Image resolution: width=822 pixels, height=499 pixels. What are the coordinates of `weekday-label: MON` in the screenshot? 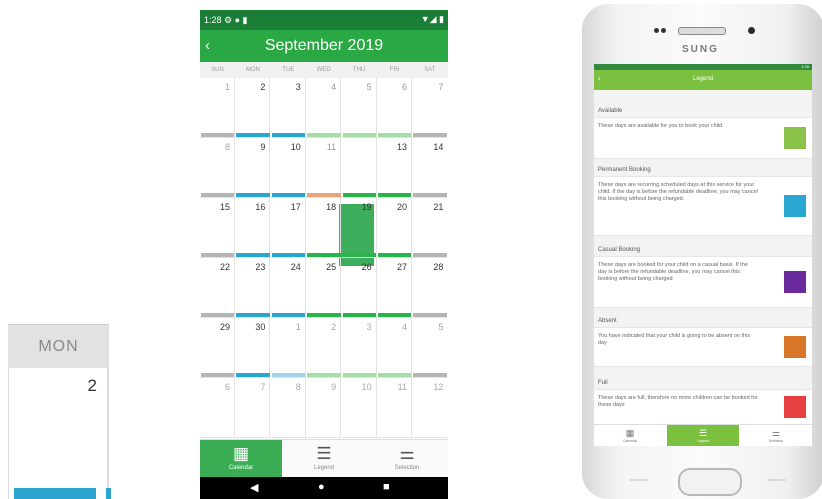 It's located at (252, 70).